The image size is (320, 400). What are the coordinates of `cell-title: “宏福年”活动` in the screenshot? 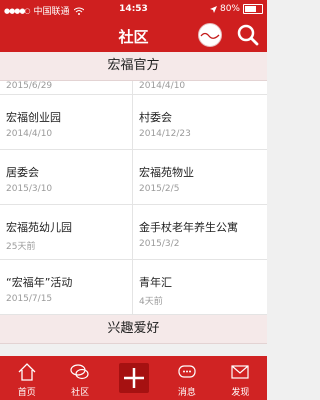 It's located at (39, 282).